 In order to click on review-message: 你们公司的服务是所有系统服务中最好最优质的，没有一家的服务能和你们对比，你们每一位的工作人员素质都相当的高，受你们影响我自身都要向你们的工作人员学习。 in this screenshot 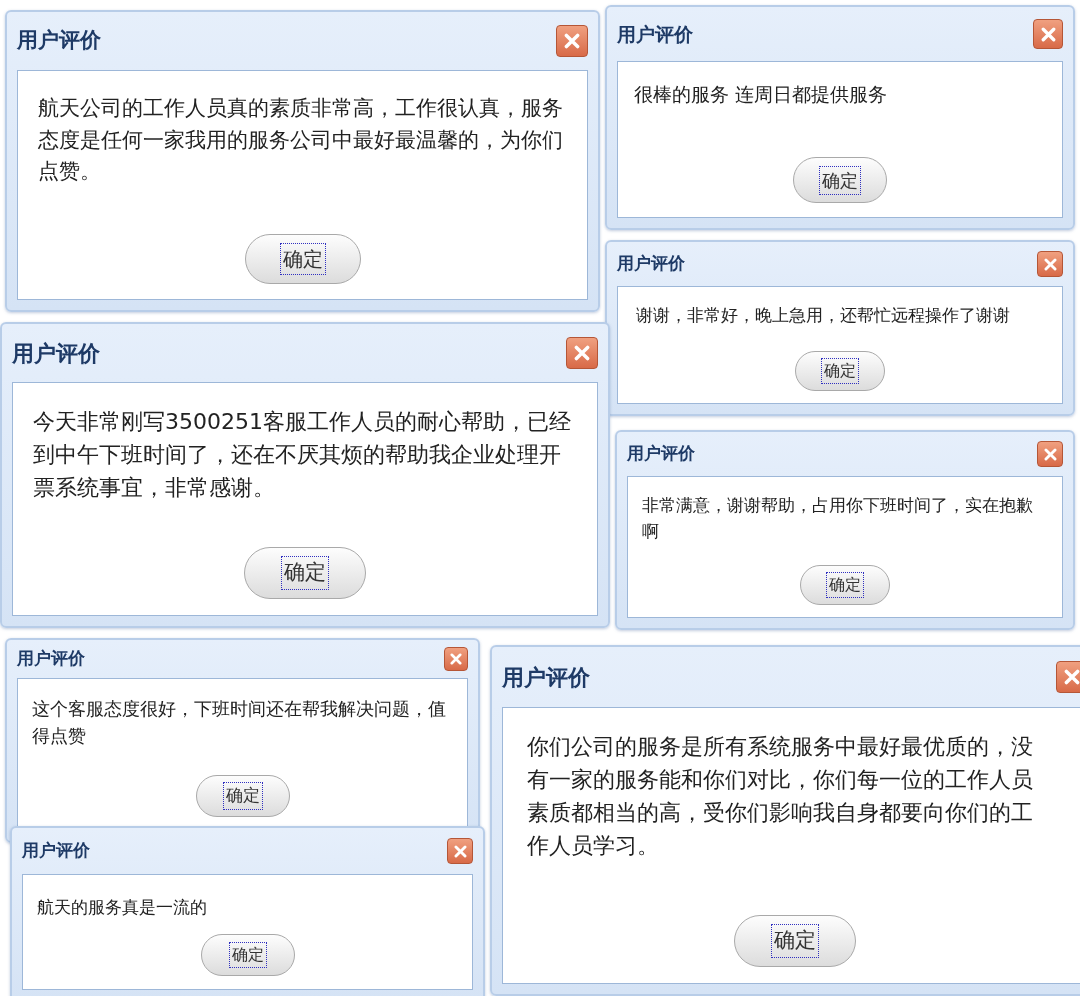, I will do `click(780, 796)`.